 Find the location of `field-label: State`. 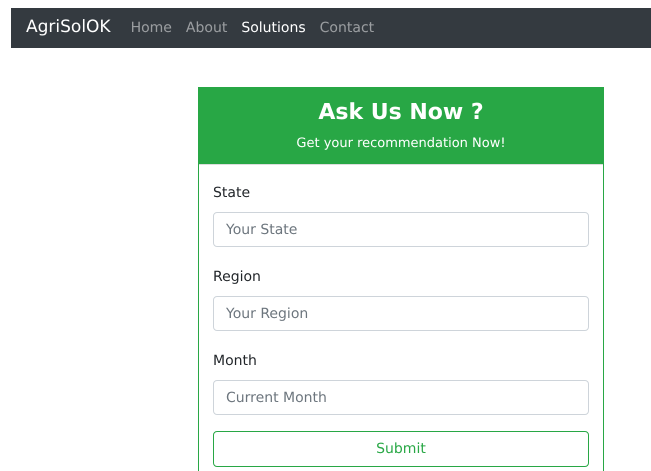

field-label: State is located at coordinates (232, 193).